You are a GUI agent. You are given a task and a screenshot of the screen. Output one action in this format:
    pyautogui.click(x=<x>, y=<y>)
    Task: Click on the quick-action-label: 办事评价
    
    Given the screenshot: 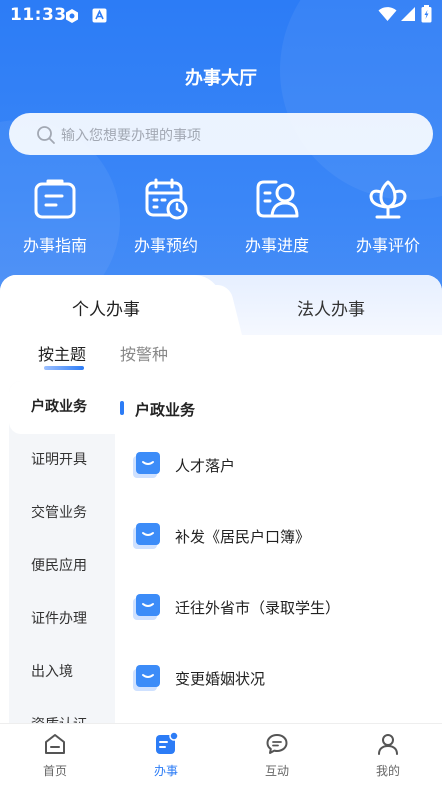 What is the action you would take?
    pyautogui.click(x=387, y=245)
    